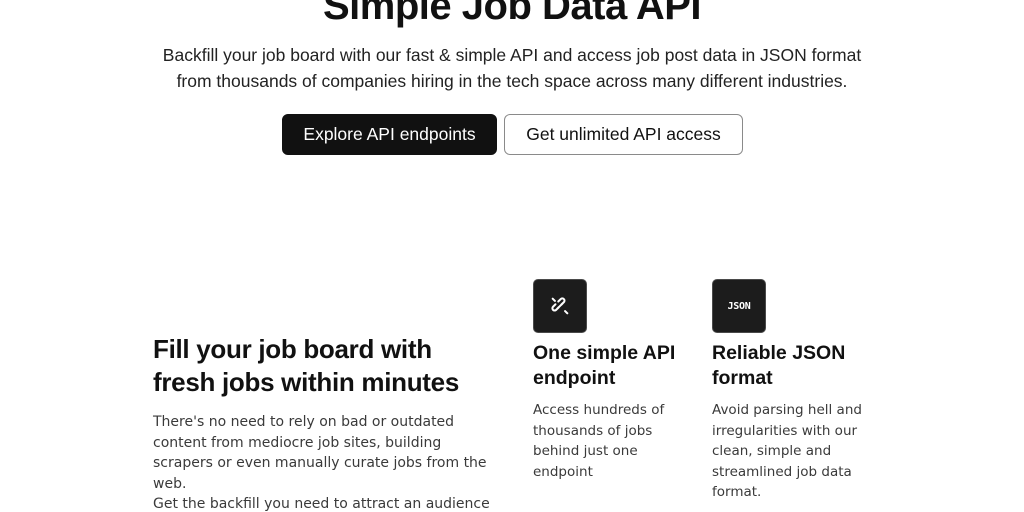  Describe the element at coordinates (389, 134) in the screenshot. I see `explore-api-endpoints-button: Explore API endpoints` at that location.